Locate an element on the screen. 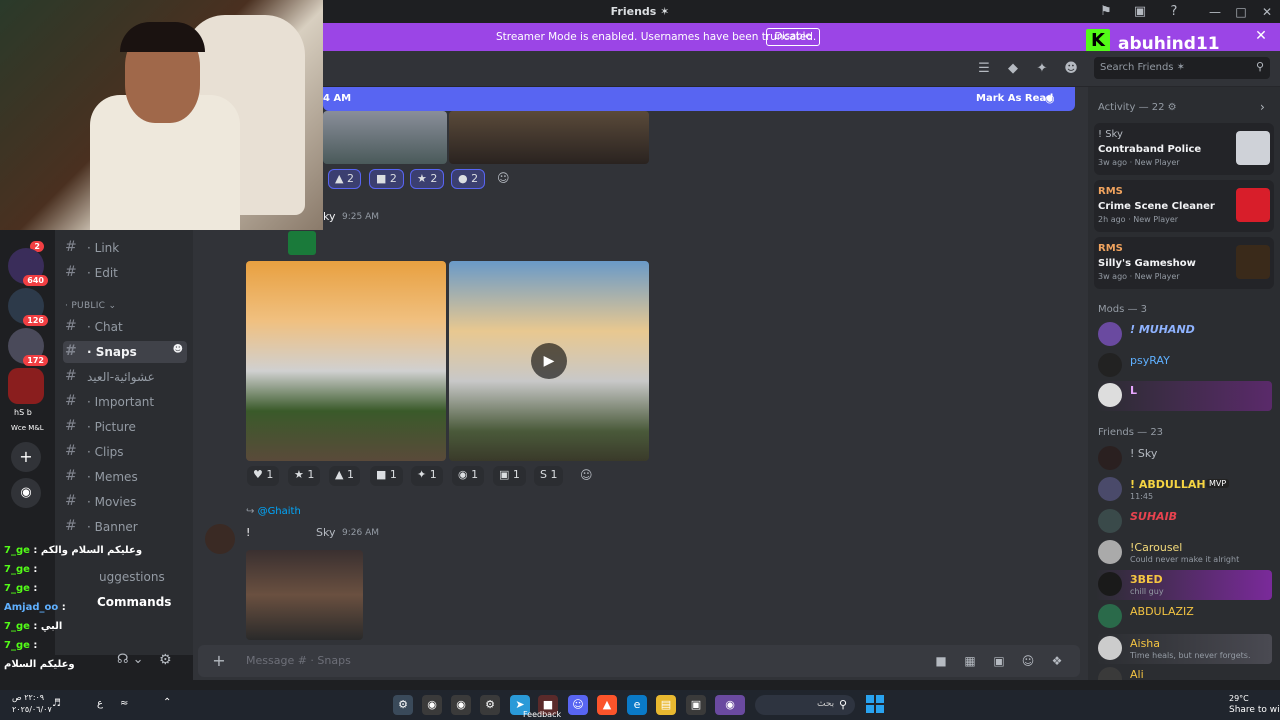 This screenshot has width=1280, height=720. bell-icon: ◆ is located at coordinates (1013, 69).